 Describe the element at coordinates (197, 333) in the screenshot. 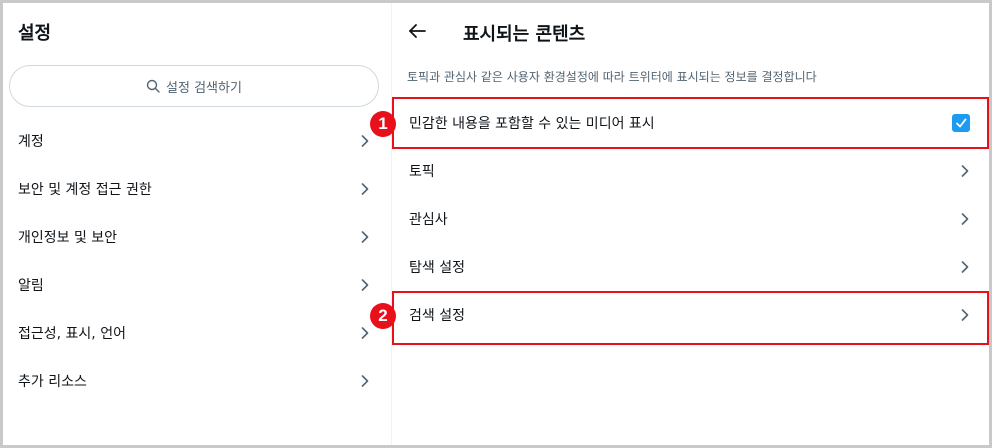

I see `menu-item-accessibility: 접근성, 표시, 언어` at that location.